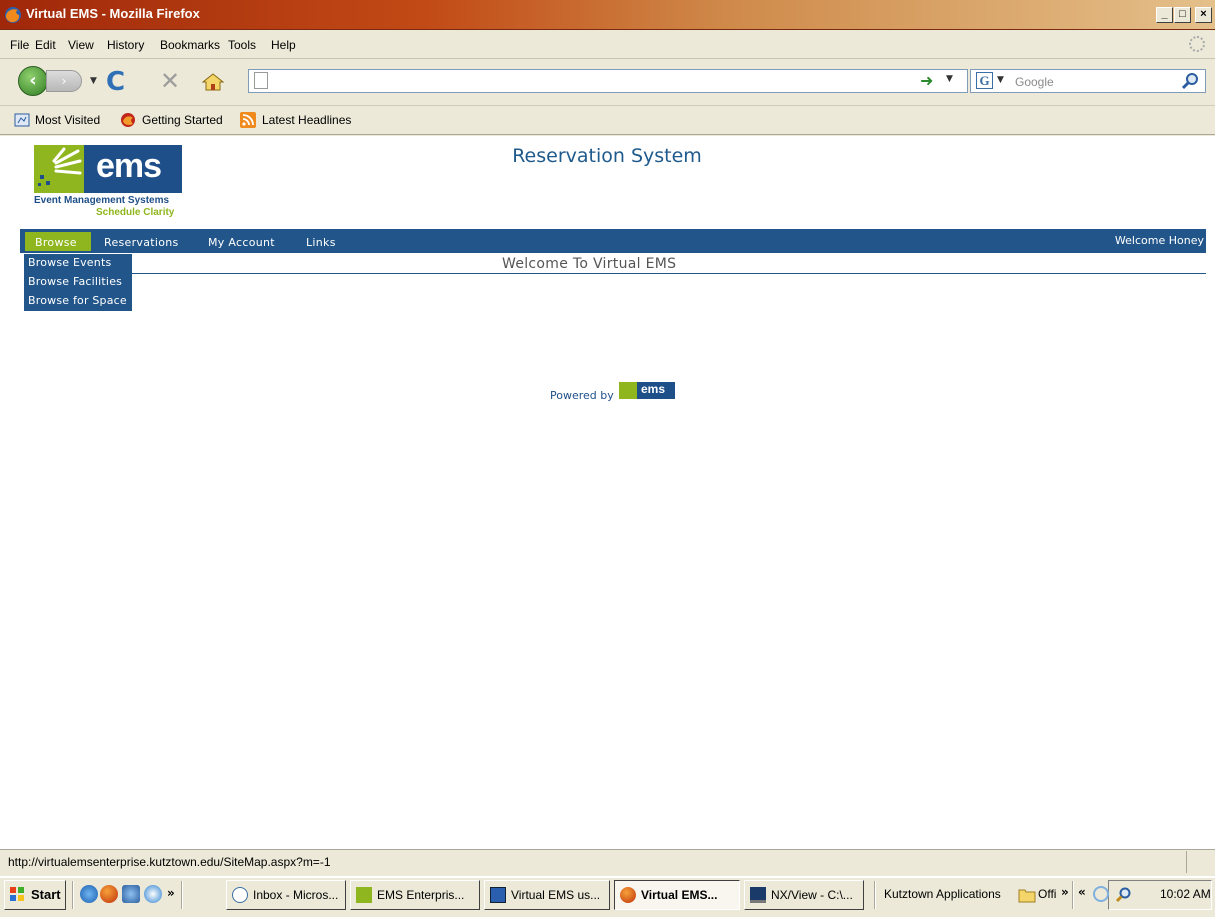  I want to click on nav-browse: Browse, so click(56, 242).